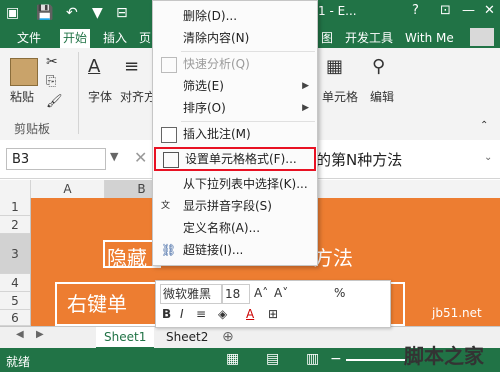  Describe the element at coordinates (228, 337) in the screenshot. I see `add-sheet-icon: ⊕` at that location.